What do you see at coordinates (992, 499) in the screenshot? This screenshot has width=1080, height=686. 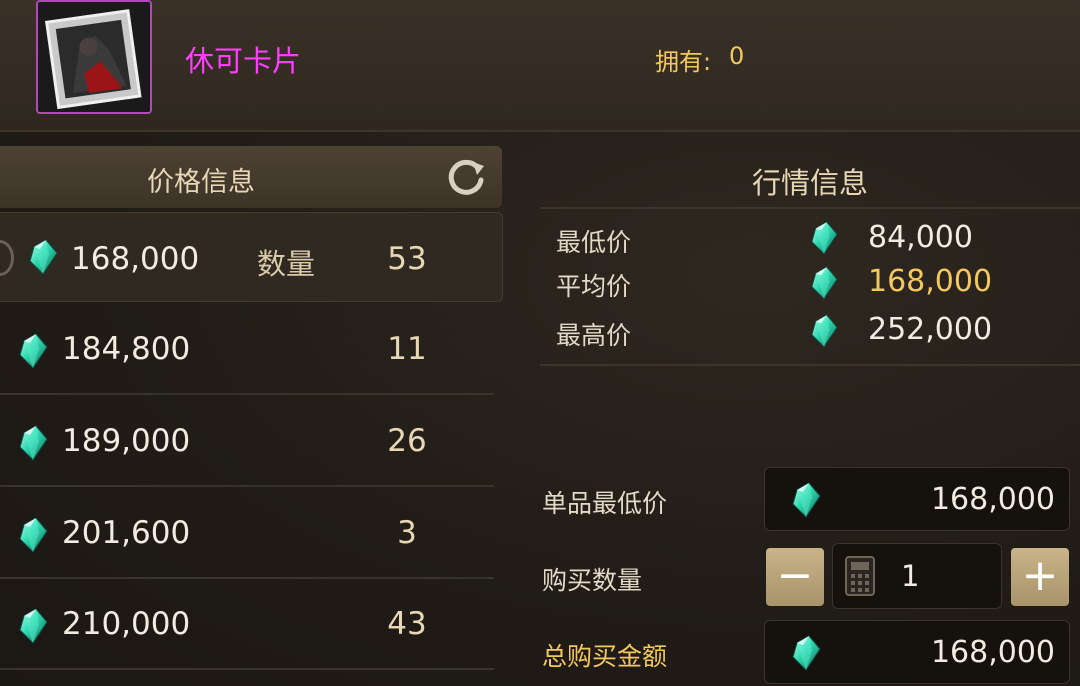 I see `unit-min-price-value: 168,000` at bounding box center [992, 499].